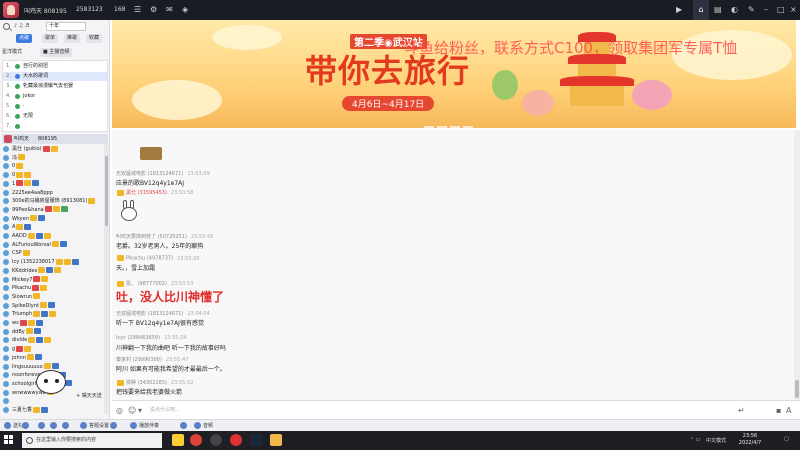  I want to click on chat-message-header: Pikachu (4978737) 23:53:20, so click(157, 258).